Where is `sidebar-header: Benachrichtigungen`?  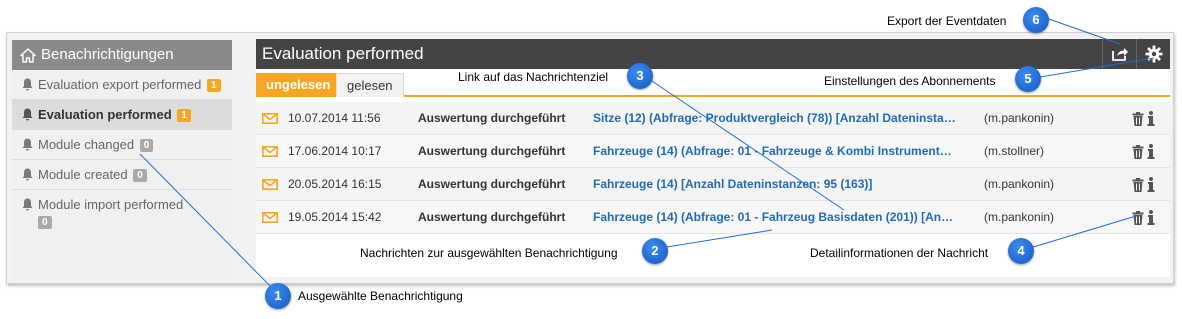
sidebar-header: Benachrichtigungen is located at coordinates (122, 55).